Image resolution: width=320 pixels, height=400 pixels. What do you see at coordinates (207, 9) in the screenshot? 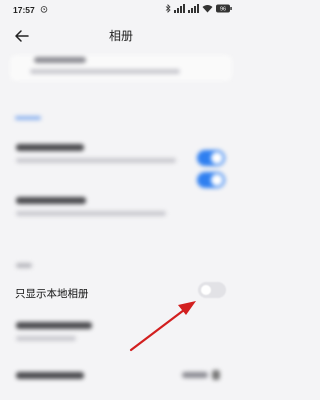
I see `wifi-icon` at bounding box center [207, 9].